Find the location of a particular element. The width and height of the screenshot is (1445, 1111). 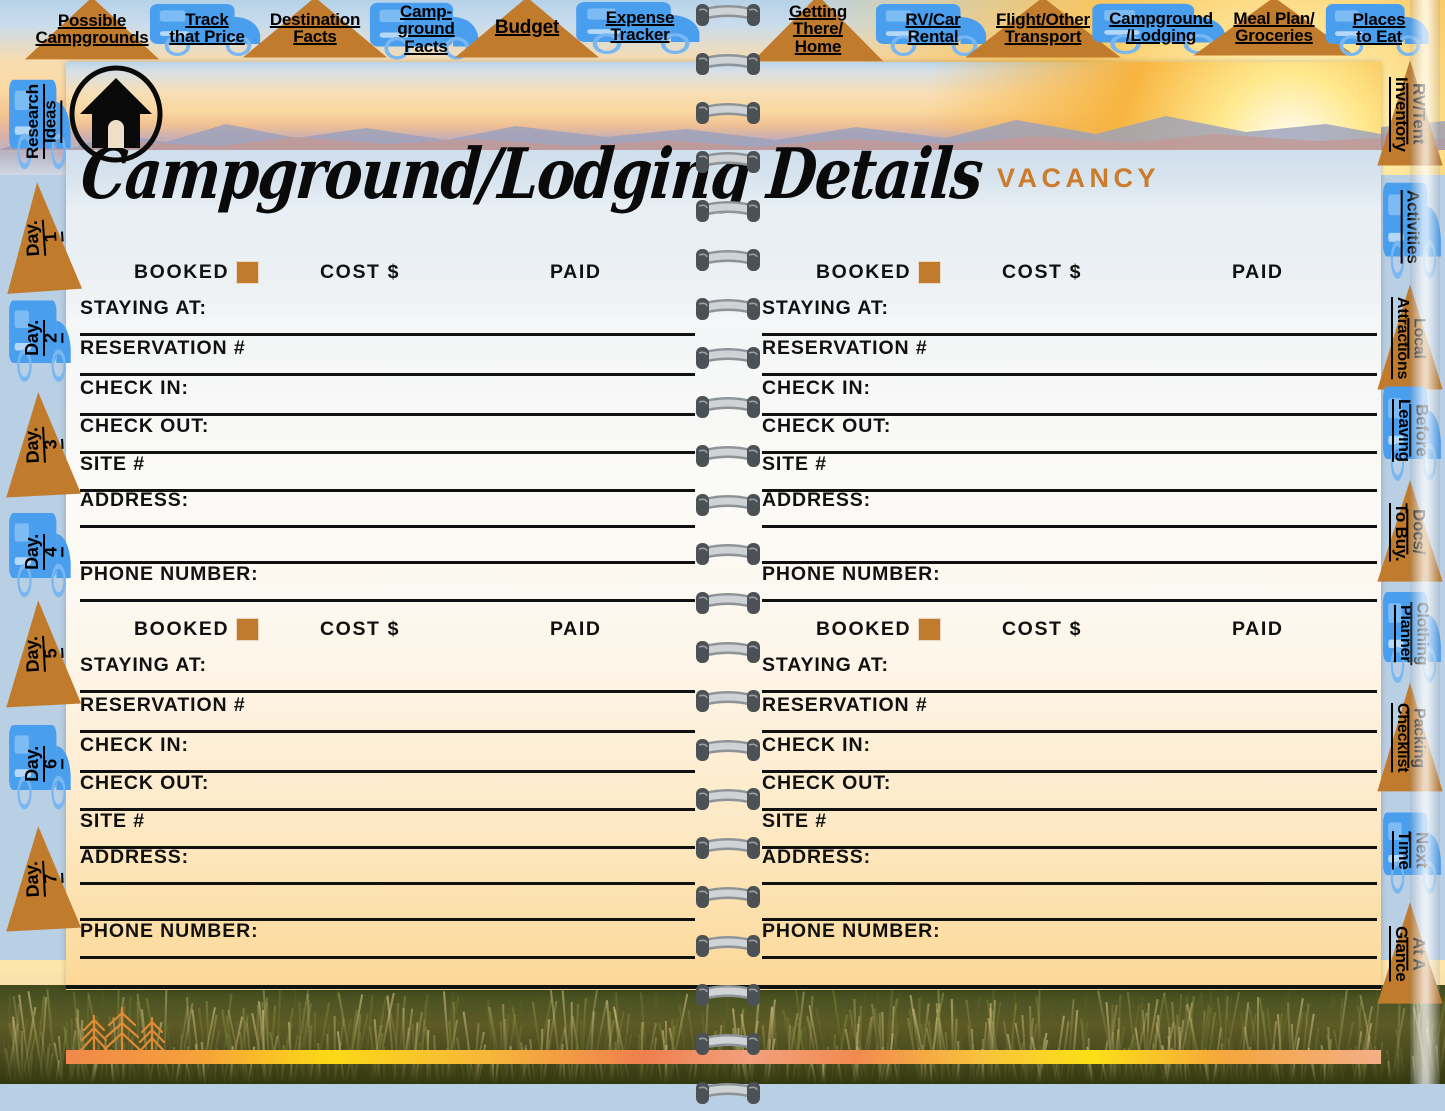

tab-label: Campground/Lodging is located at coordinates (1161, 26).